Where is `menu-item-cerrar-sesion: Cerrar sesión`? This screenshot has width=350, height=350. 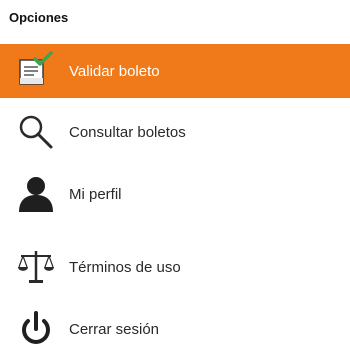 menu-item-cerrar-sesion: Cerrar sesión is located at coordinates (175, 326).